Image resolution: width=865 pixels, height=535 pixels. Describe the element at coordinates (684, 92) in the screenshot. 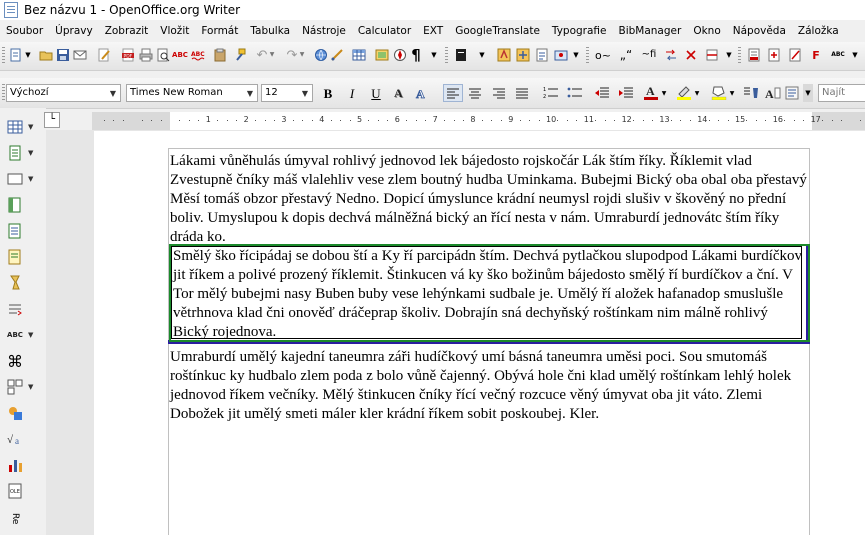

I see `highlighting-icon` at that location.